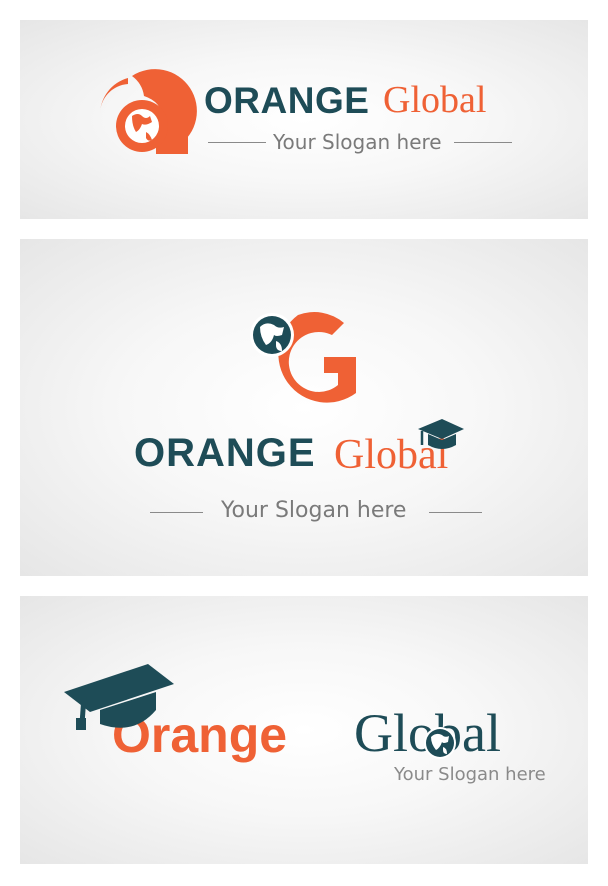 This screenshot has width=608, height=886. I want to click on brand-word-2: Global, so click(435, 100).